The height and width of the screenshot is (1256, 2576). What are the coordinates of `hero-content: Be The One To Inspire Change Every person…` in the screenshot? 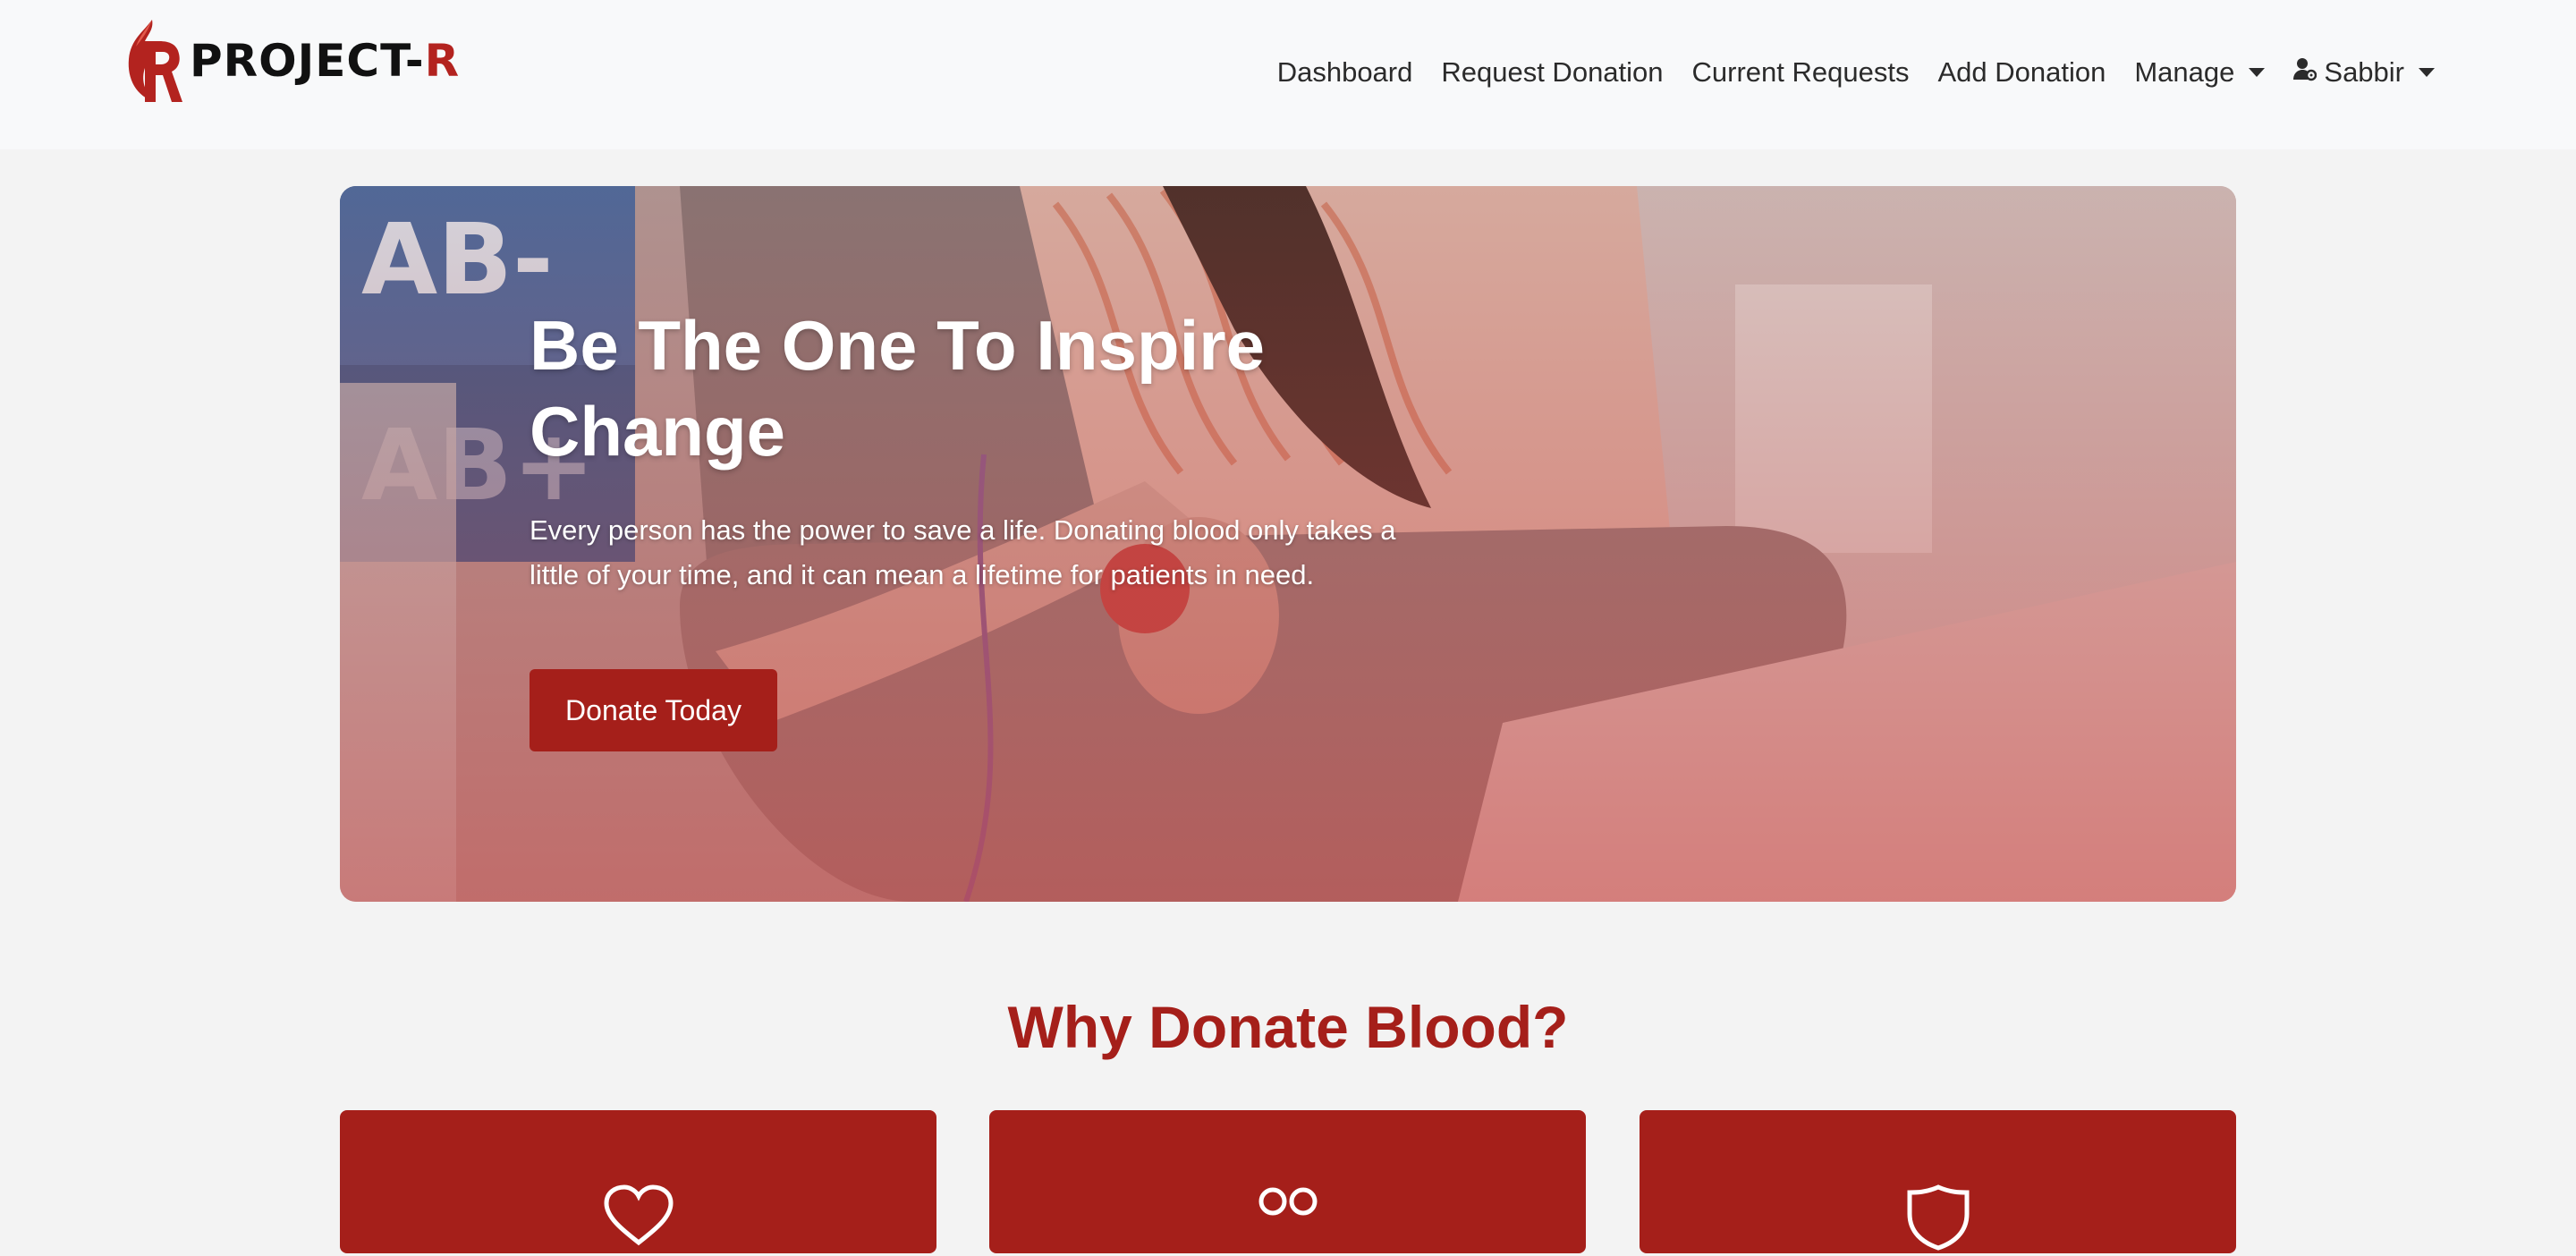 It's located at (1021, 450).